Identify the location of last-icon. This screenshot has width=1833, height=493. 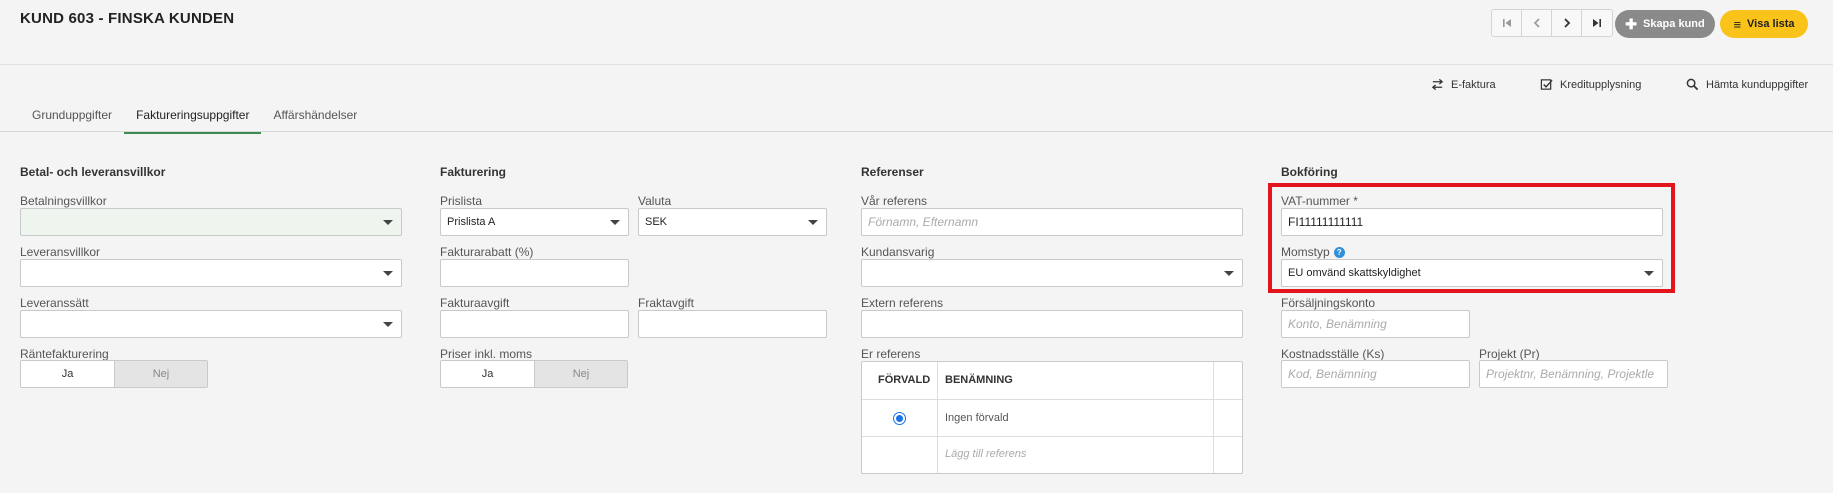
(1597, 23).